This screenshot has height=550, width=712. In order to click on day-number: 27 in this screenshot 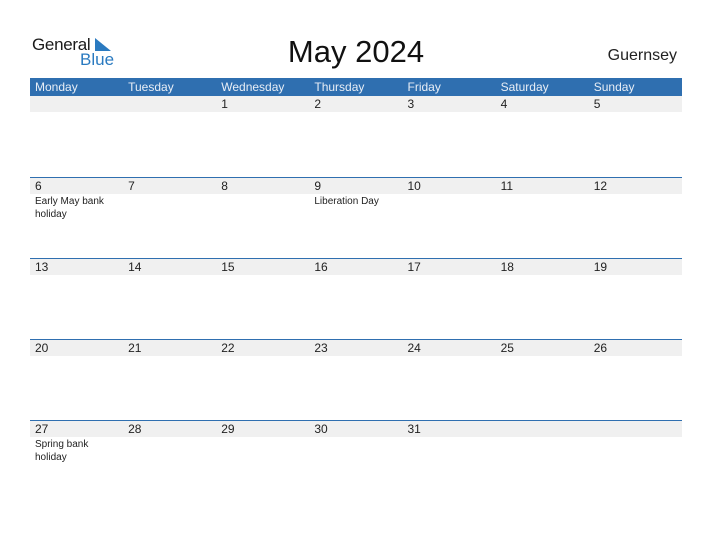, I will do `click(42, 429)`.